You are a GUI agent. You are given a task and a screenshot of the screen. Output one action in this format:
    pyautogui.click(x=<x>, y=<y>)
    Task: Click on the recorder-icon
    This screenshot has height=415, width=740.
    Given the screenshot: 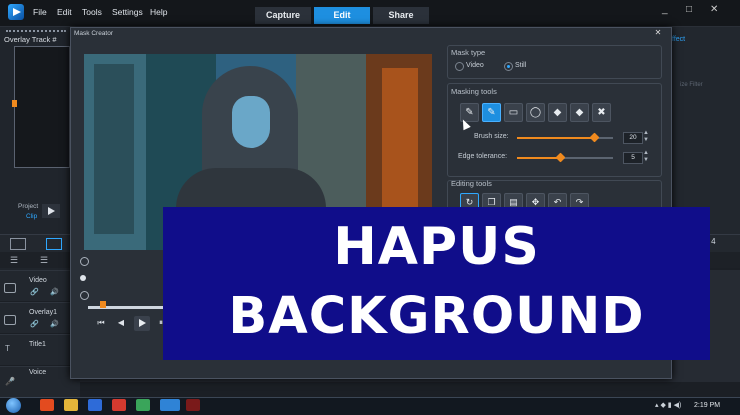 What is the action you would take?
    pyautogui.click(x=193, y=405)
    